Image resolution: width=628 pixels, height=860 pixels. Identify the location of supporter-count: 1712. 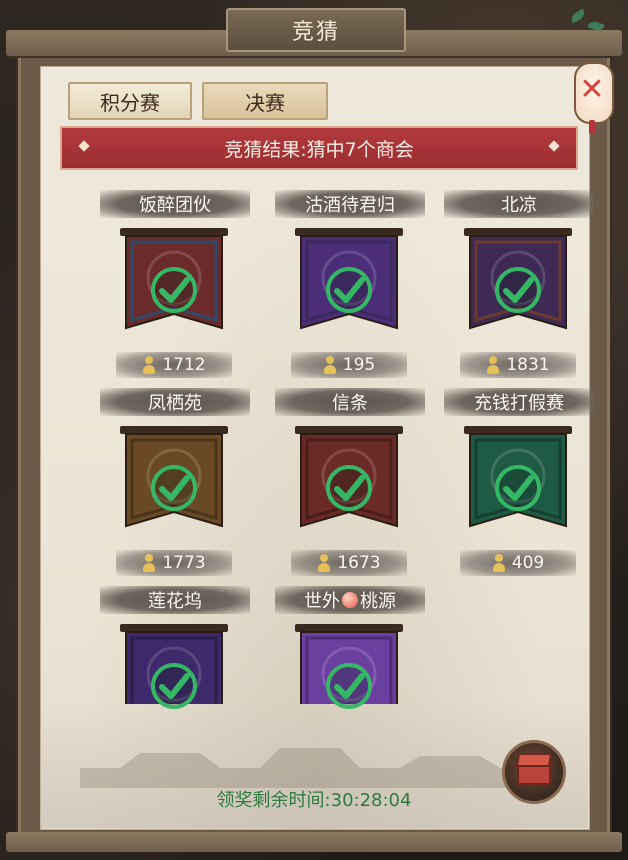
(174, 365).